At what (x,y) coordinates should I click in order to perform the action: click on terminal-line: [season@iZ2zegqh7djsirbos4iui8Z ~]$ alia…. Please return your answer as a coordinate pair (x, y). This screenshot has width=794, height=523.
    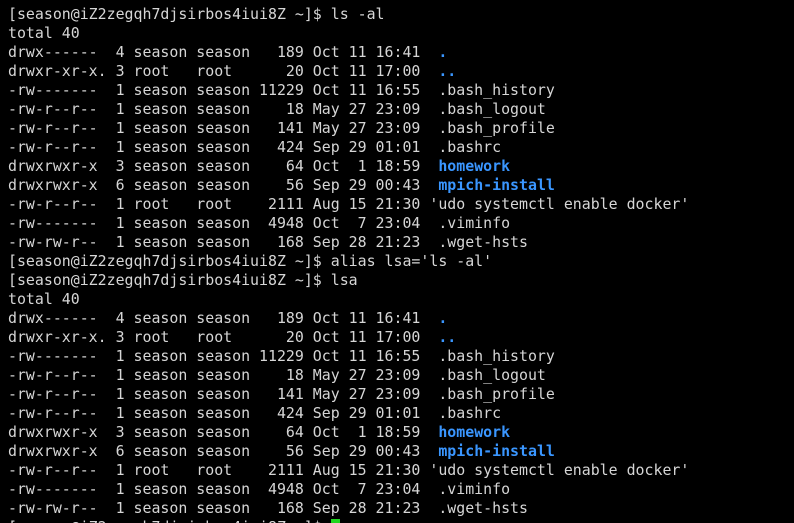
    Looking at the image, I should click on (348, 261).